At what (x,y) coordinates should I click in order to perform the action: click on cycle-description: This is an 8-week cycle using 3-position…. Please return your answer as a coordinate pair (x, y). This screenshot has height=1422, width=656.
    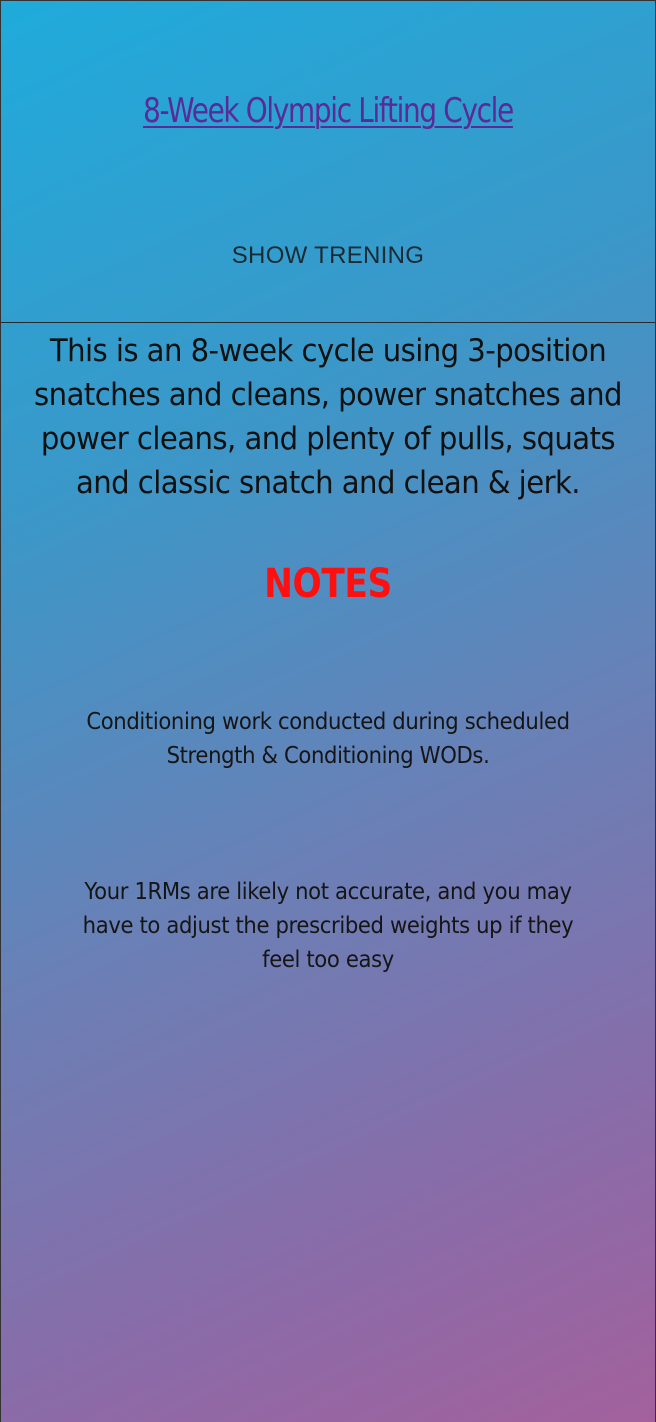
    Looking at the image, I should click on (328, 417).